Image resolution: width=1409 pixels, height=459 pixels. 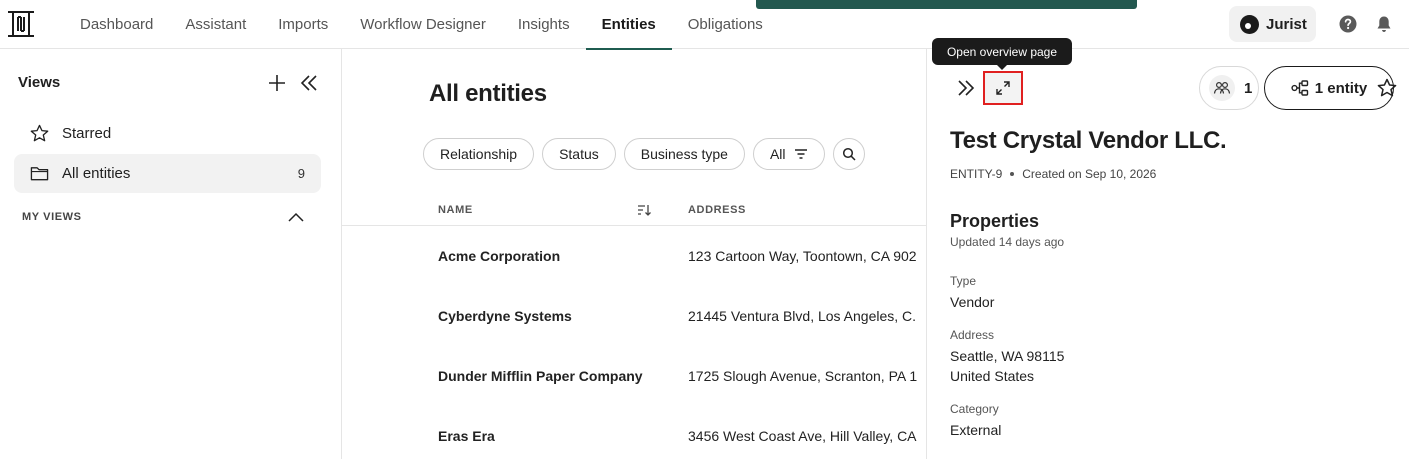 What do you see at coordinates (52, 217) in the screenshot?
I see `my-views-section-label: MY VIEWS` at bounding box center [52, 217].